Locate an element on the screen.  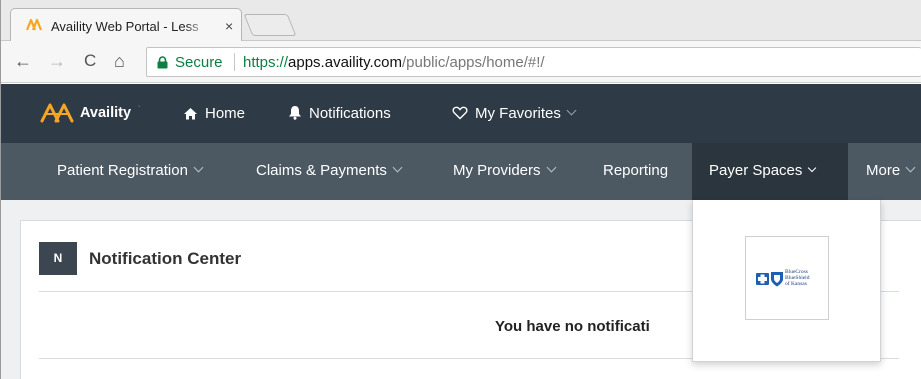
address-separator is located at coordinates (234, 62).